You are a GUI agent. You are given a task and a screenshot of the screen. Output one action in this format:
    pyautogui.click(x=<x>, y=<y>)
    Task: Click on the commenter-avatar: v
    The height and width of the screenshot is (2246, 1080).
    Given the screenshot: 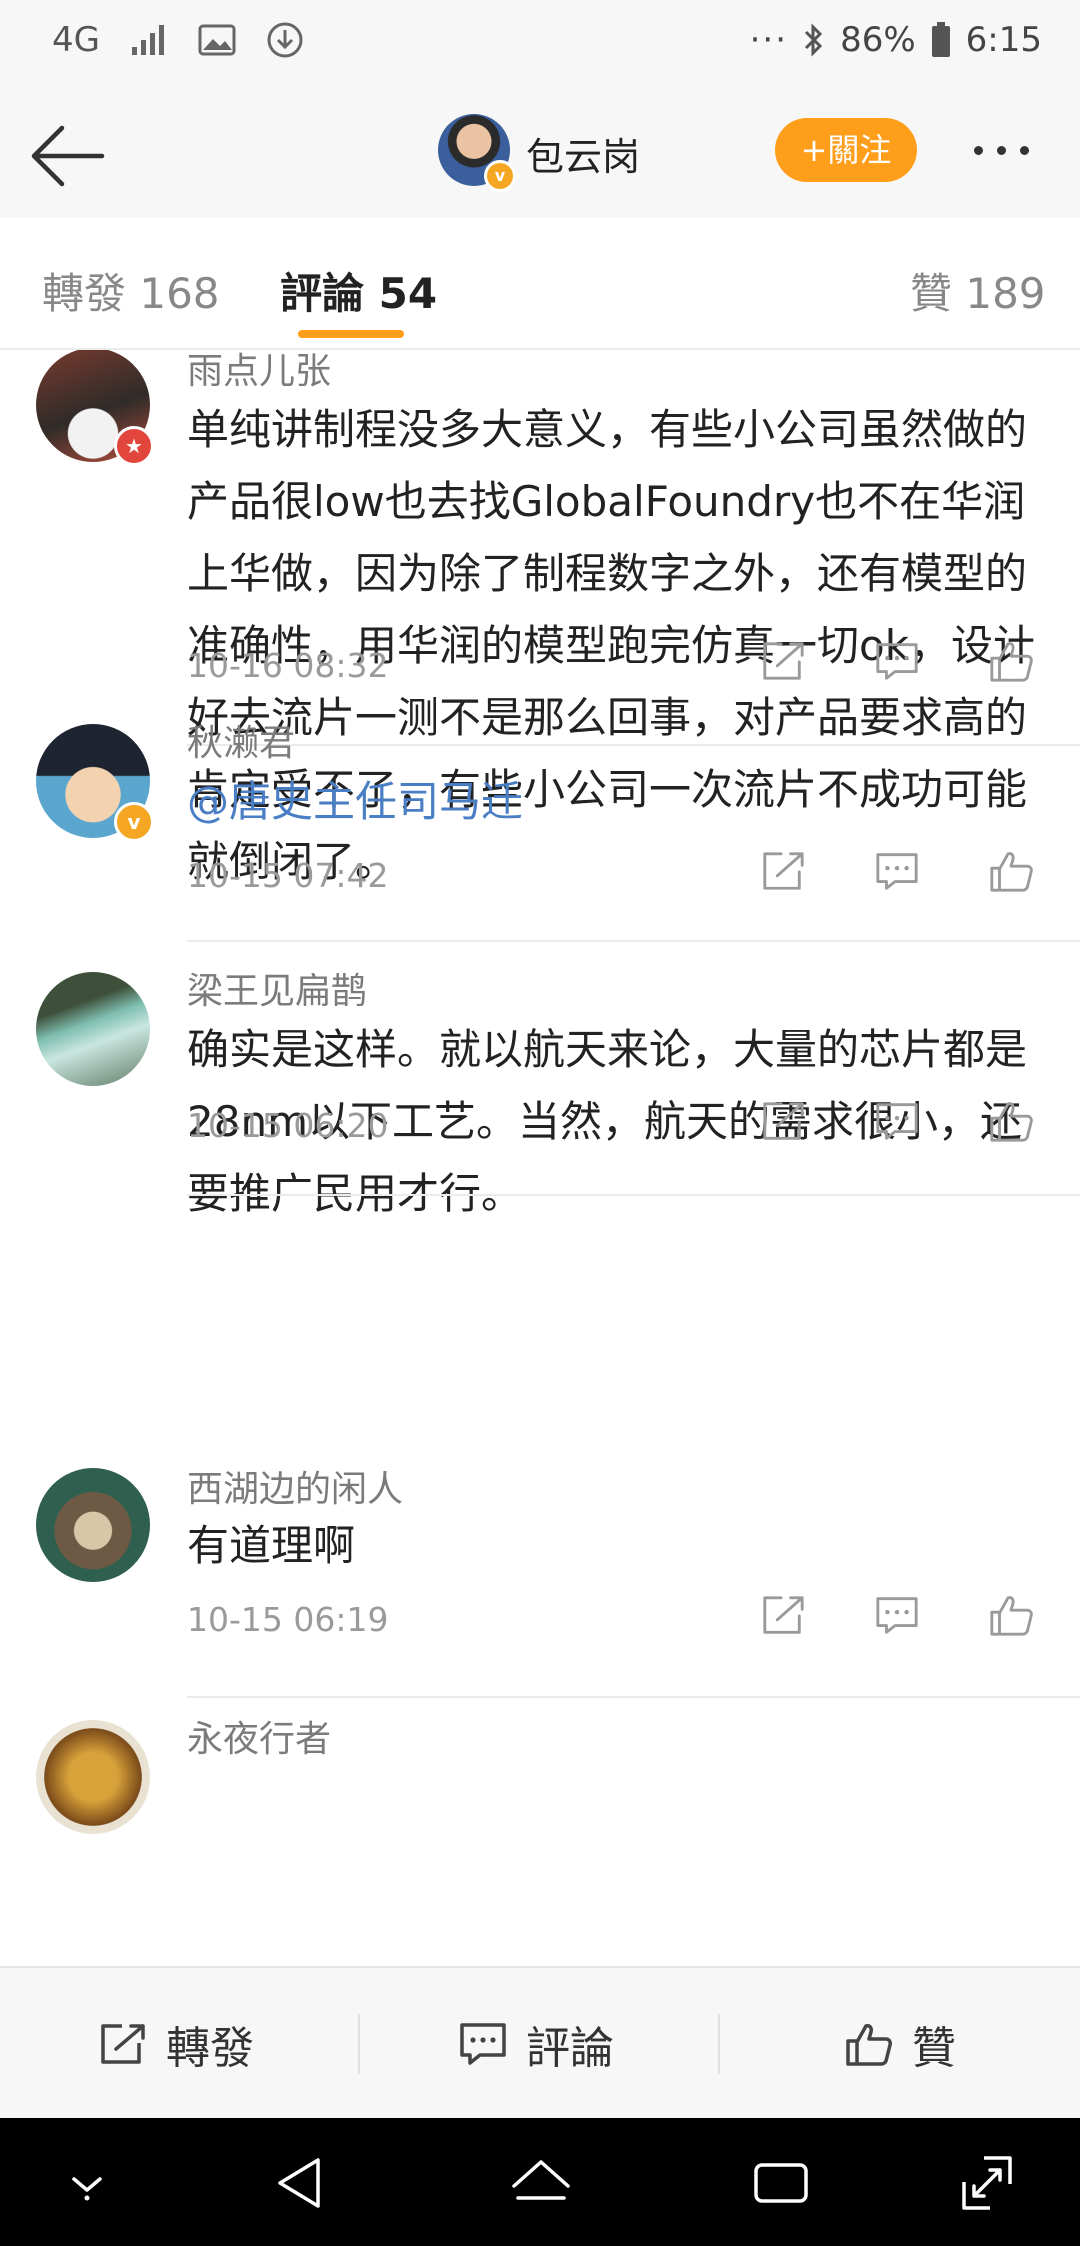 What is the action you would take?
    pyautogui.click(x=95, y=783)
    